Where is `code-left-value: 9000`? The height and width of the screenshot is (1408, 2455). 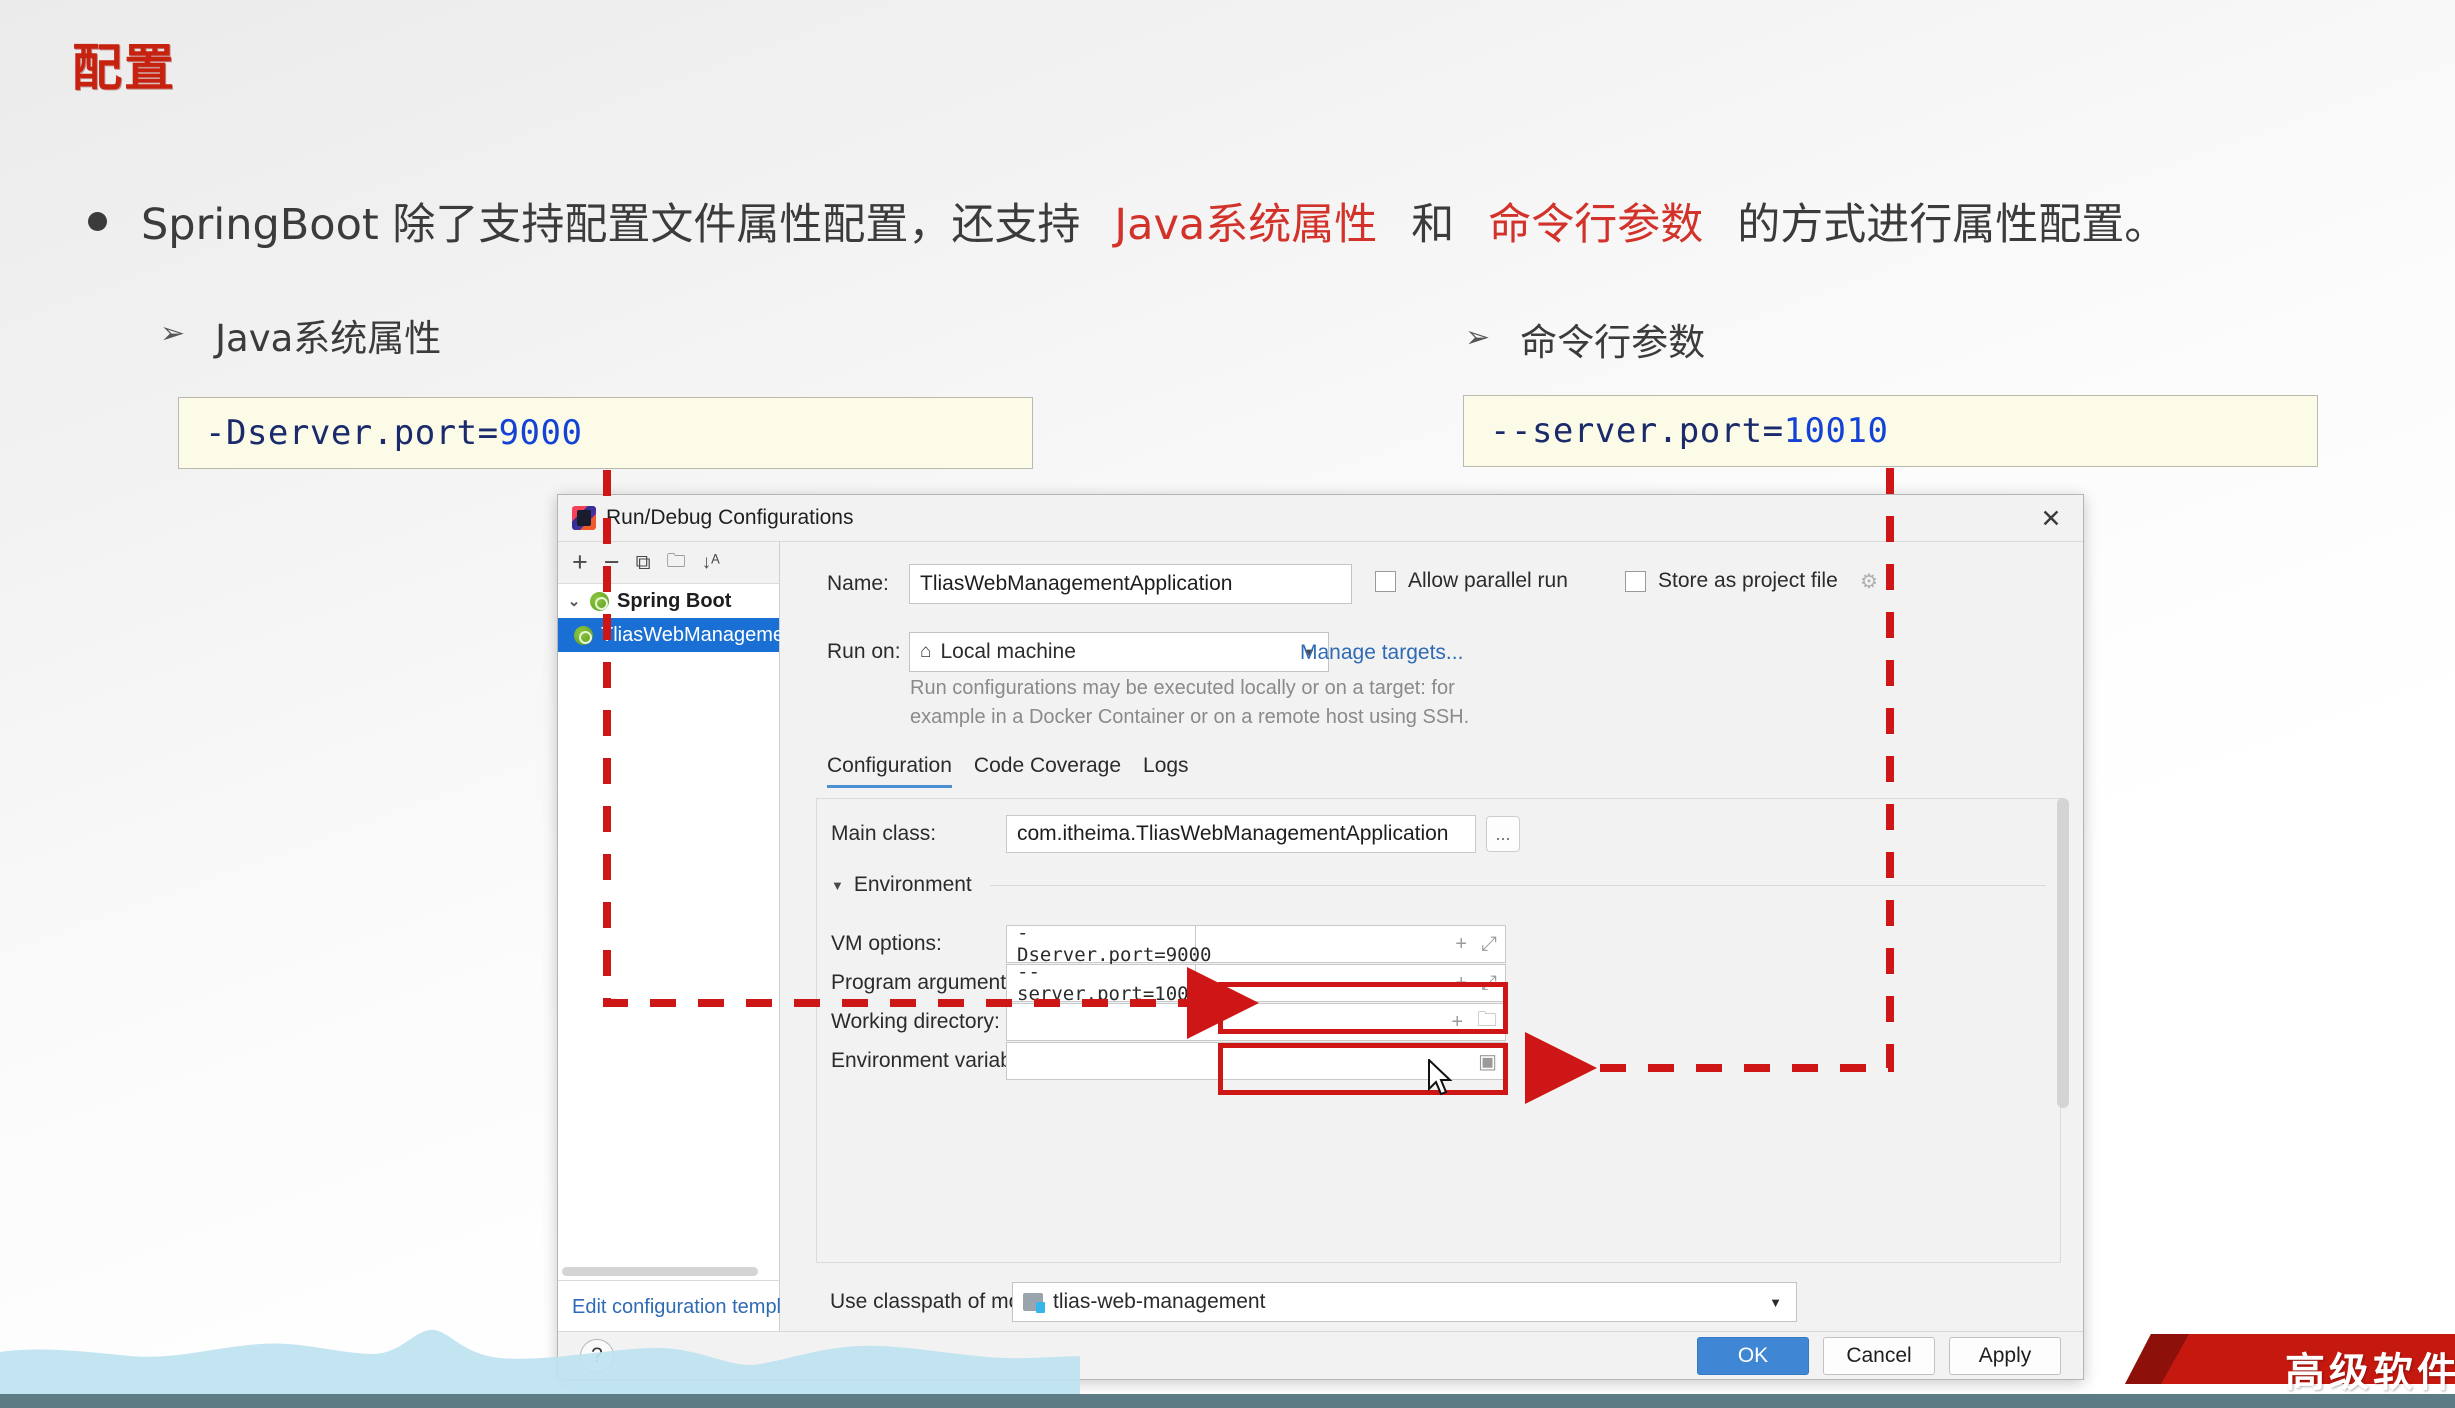
code-left-value: 9000 is located at coordinates (540, 433).